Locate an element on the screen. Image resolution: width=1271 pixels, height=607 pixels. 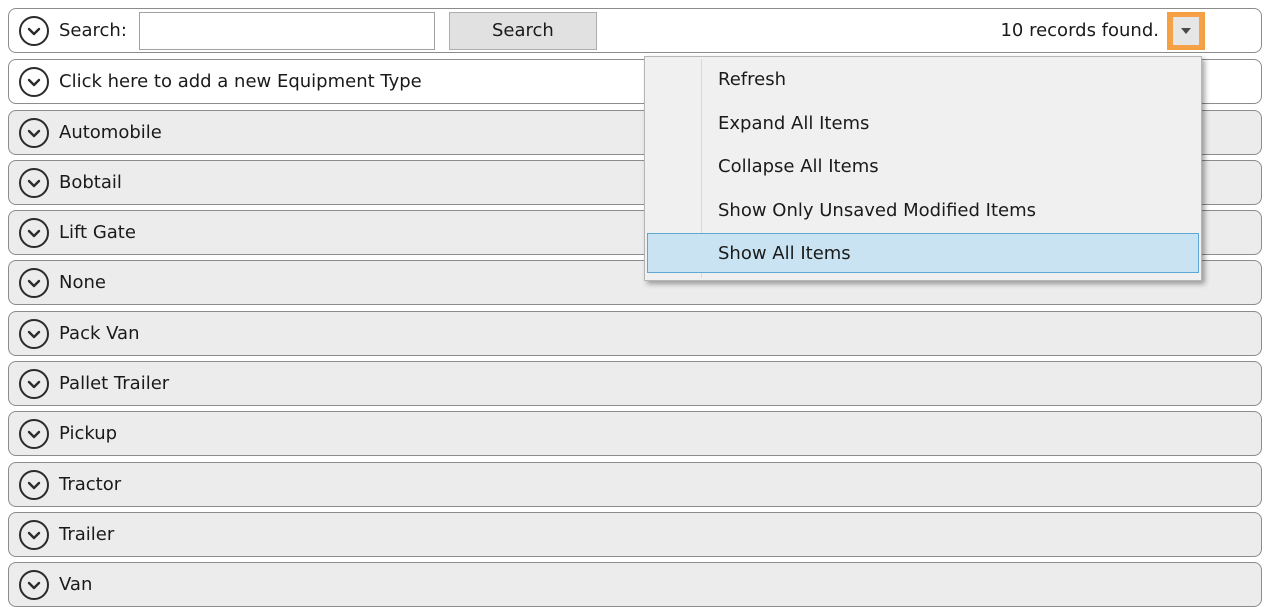
list-item-label: Van is located at coordinates (76, 584).